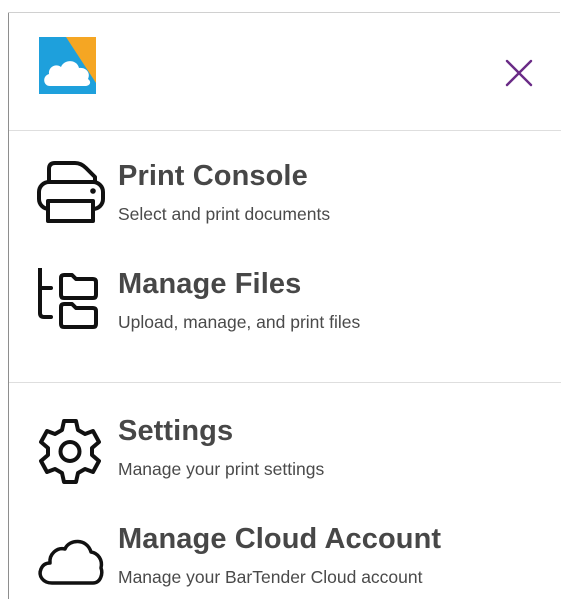  What do you see at coordinates (67, 65) in the screenshot?
I see `bartender-cloud-logo` at bounding box center [67, 65].